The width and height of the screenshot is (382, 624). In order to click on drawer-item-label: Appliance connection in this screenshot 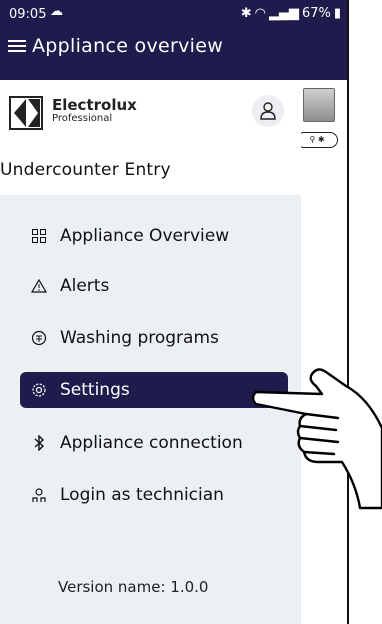, I will do `click(151, 443)`.